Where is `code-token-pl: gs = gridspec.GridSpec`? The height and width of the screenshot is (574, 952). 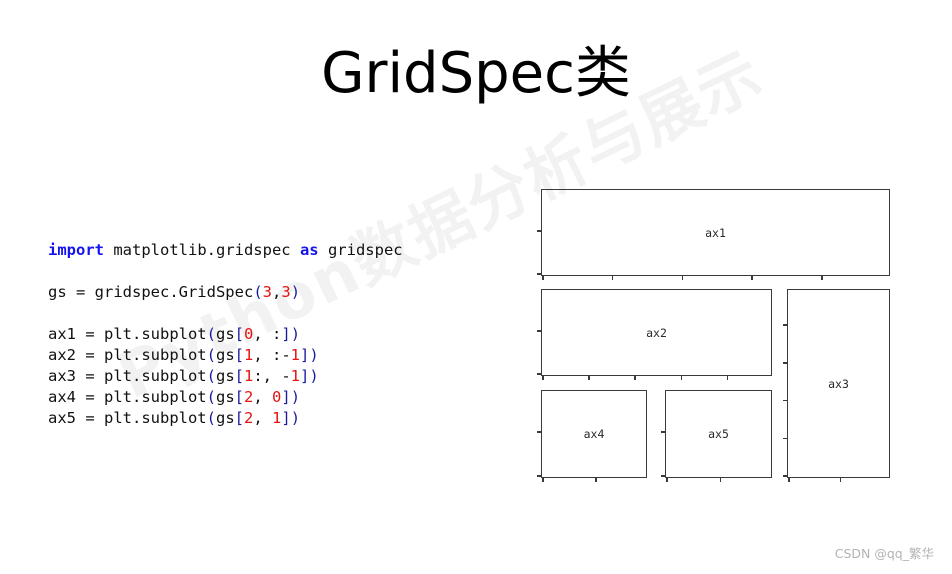
code-token-pl: gs = gridspec.GridSpec is located at coordinates (151, 292).